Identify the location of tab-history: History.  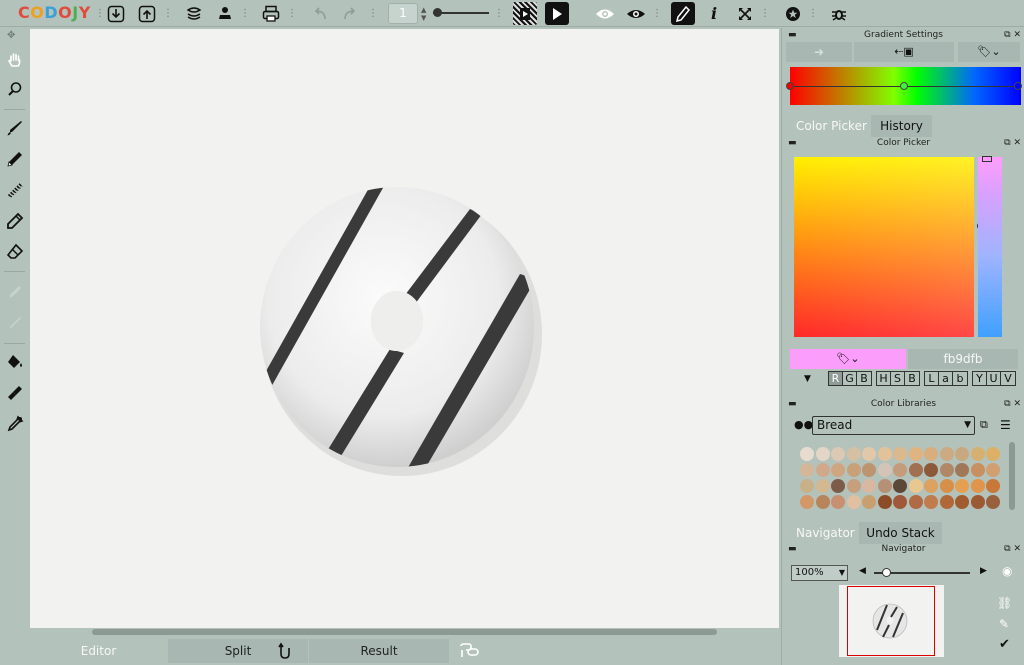
(901, 126).